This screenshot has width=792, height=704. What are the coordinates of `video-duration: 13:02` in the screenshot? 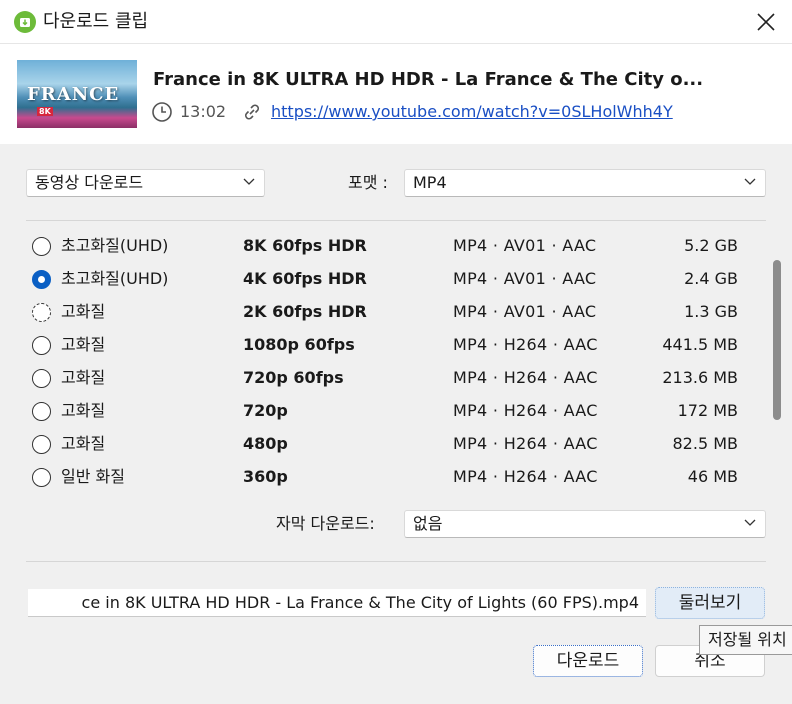 It's located at (203, 111).